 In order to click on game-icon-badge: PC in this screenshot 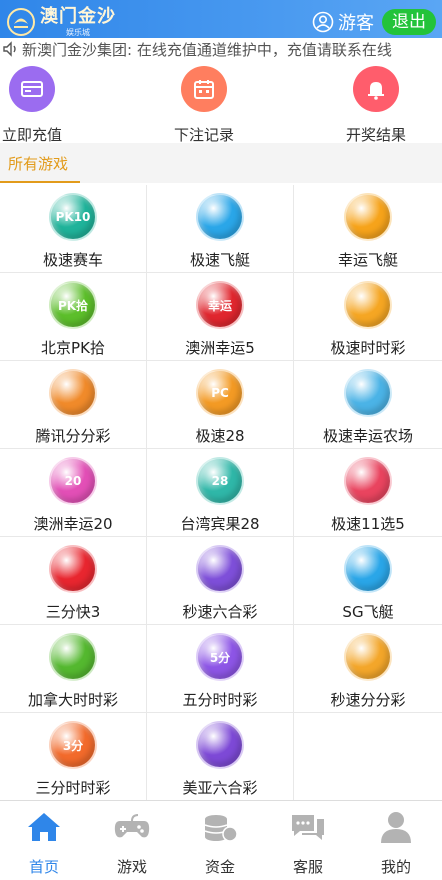, I will do `click(220, 393)`.